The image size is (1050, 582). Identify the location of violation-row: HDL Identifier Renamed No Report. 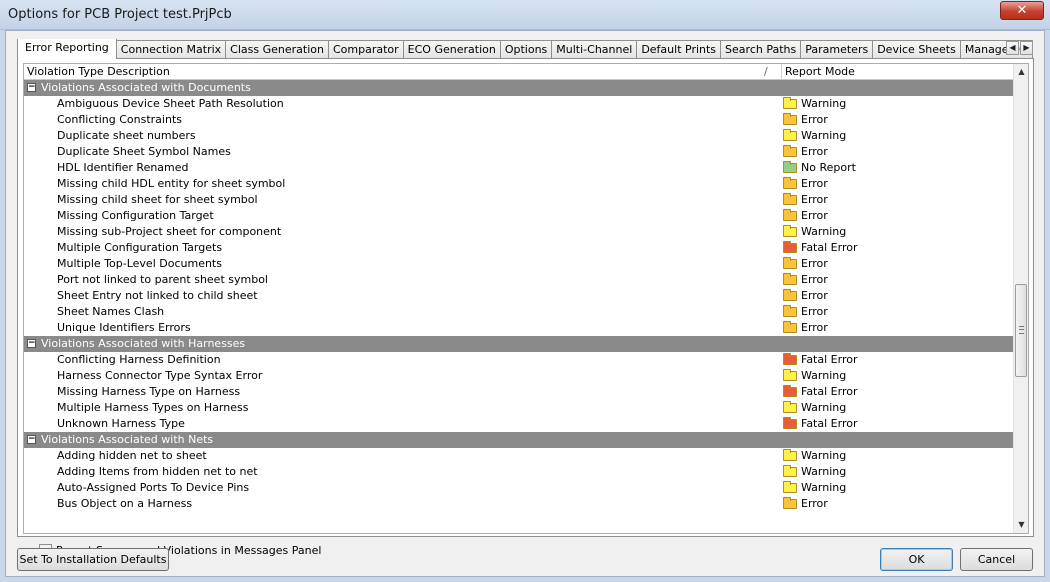
(519, 168).